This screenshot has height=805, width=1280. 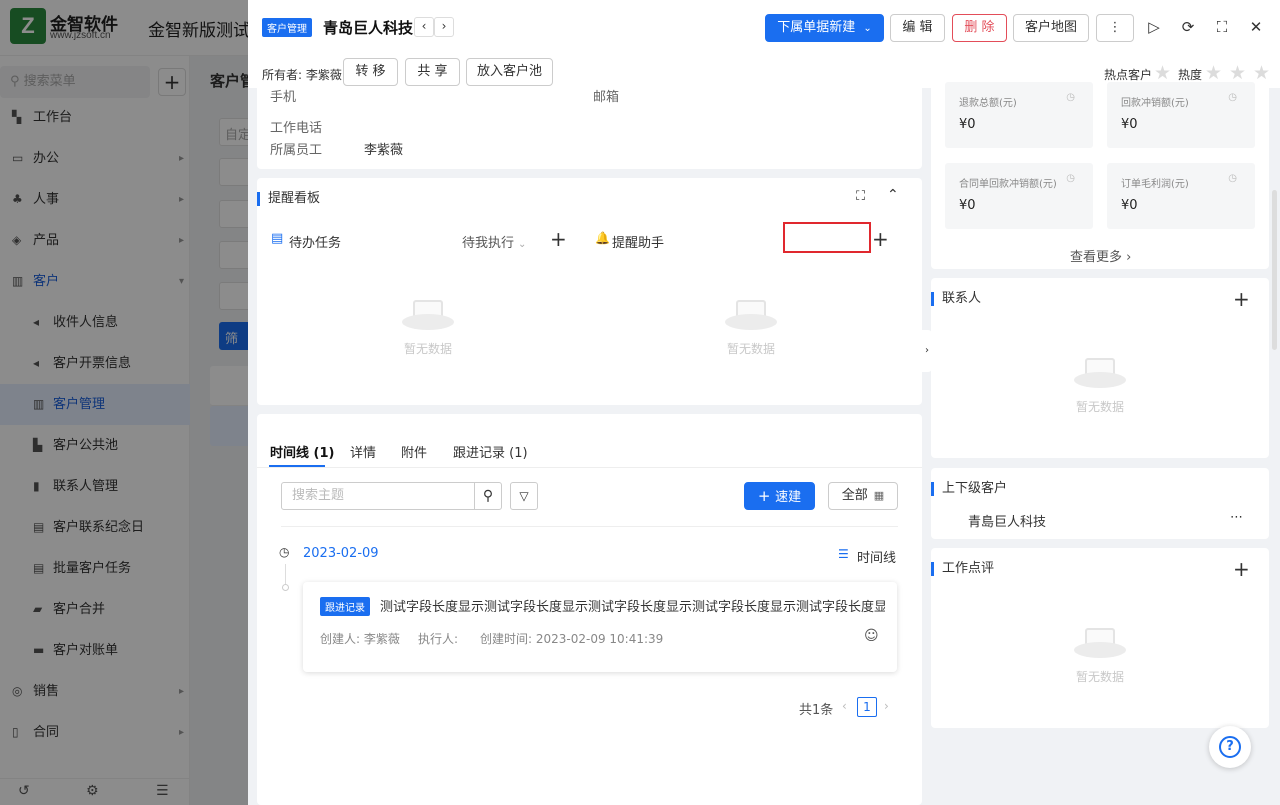 What do you see at coordinates (363, 451) in the screenshot?
I see `tab-details: 详情` at bounding box center [363, 451].